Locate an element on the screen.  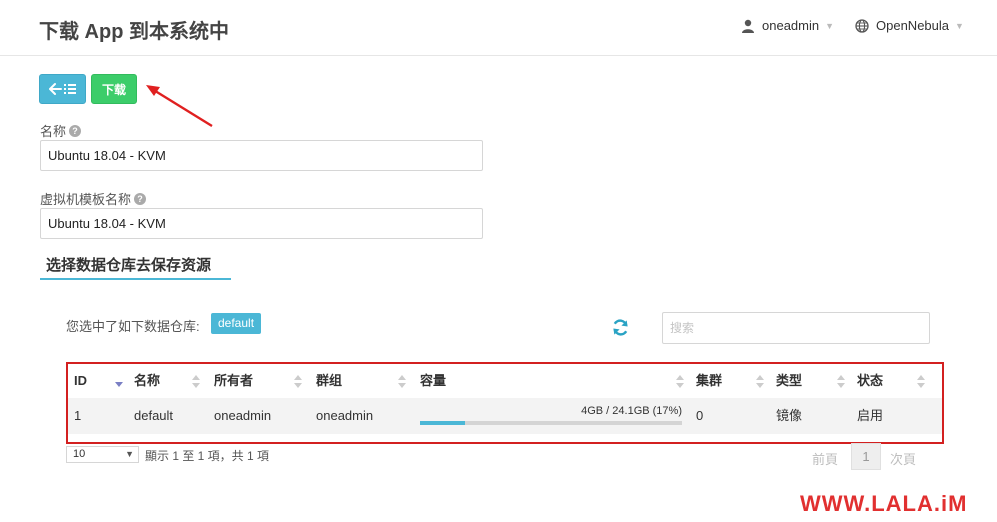
zone-name: OpenNebula is located at coordinates (912, 25).